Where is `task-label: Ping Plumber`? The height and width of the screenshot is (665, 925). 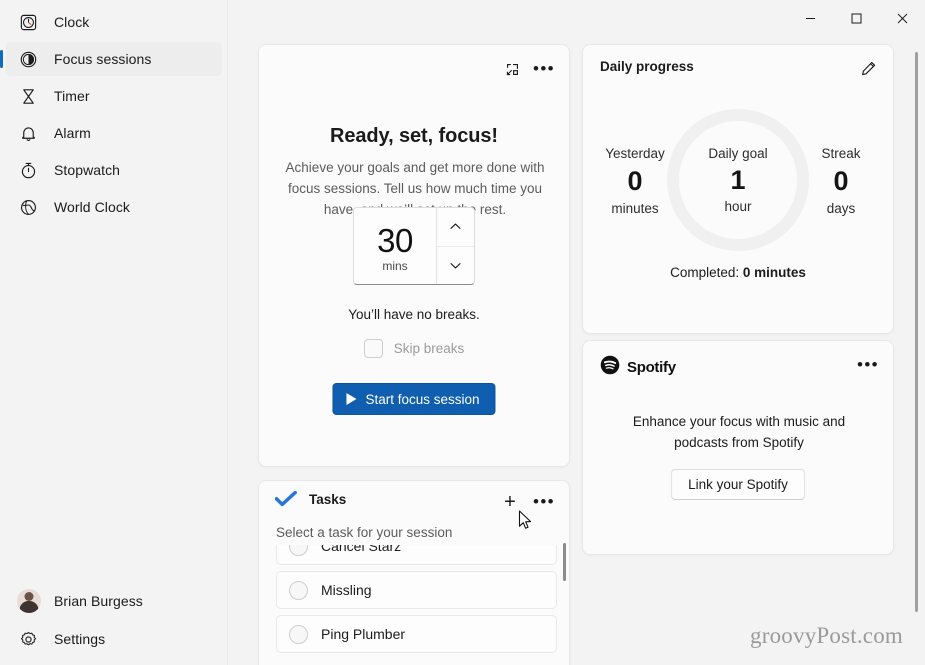 task-label: Ping Plumber is located at coordinates (363, 634).